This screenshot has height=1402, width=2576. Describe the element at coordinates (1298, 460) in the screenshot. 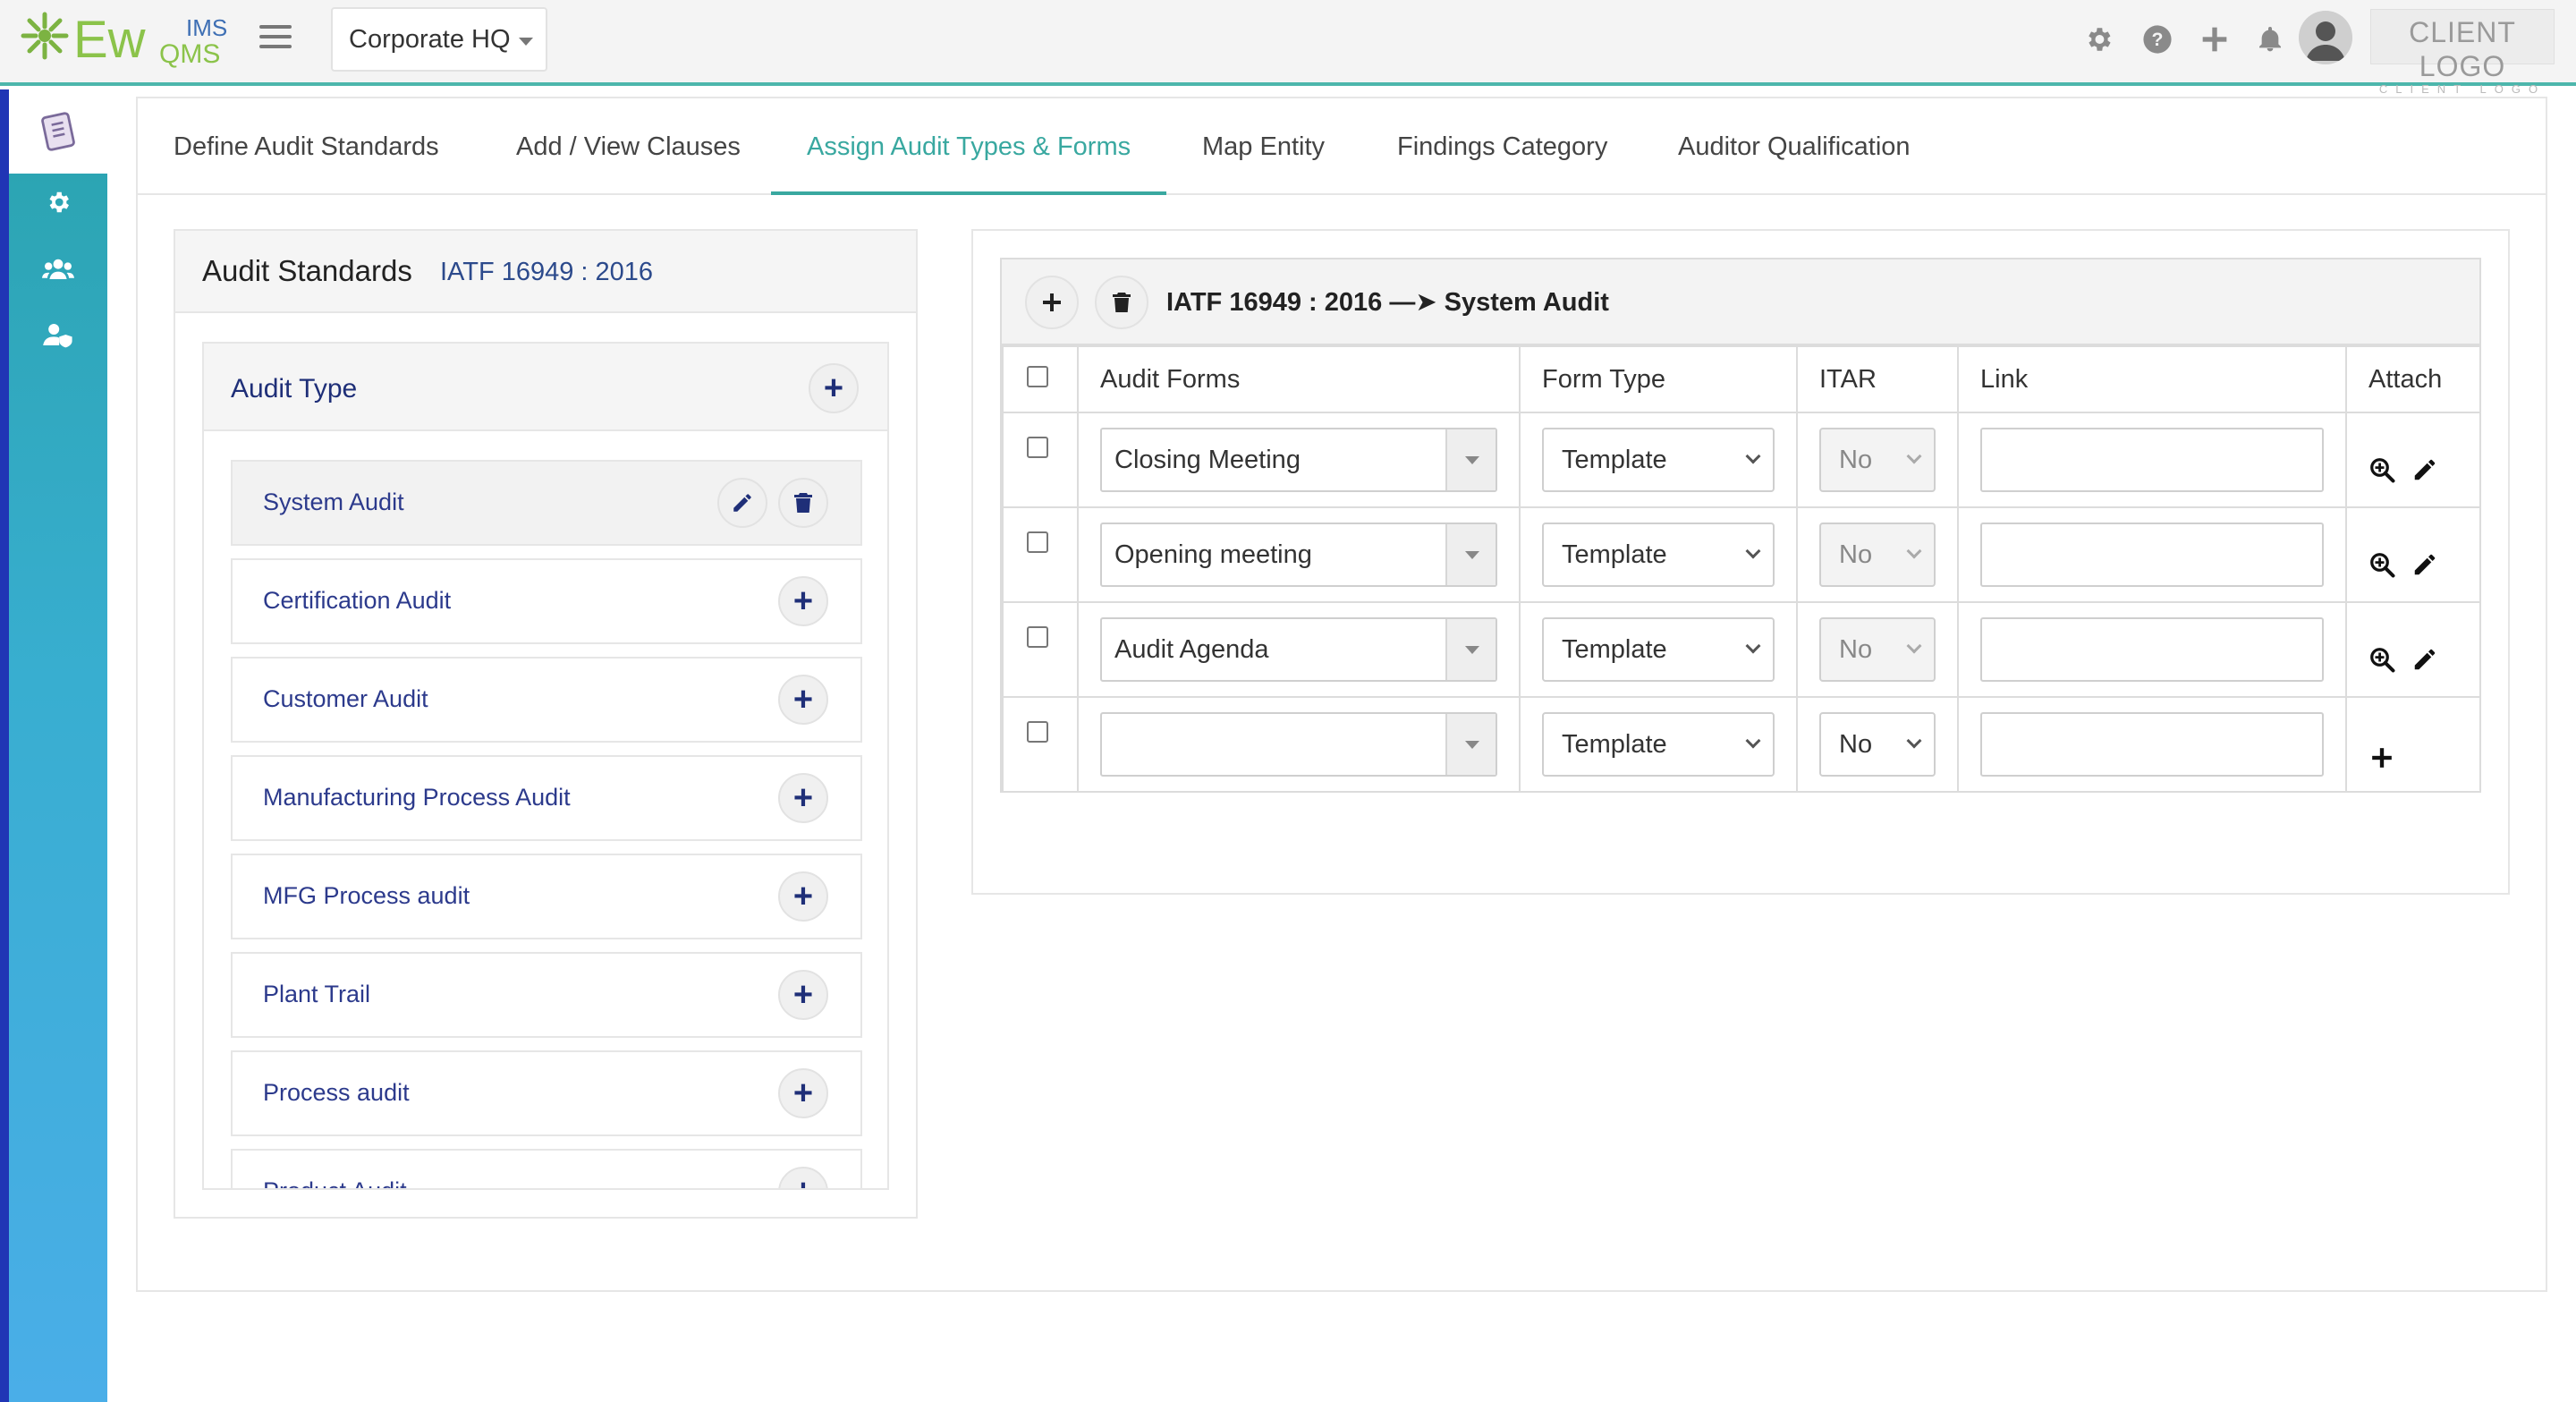

I see `audit-form-combobox: Closing Meeting` at that location.